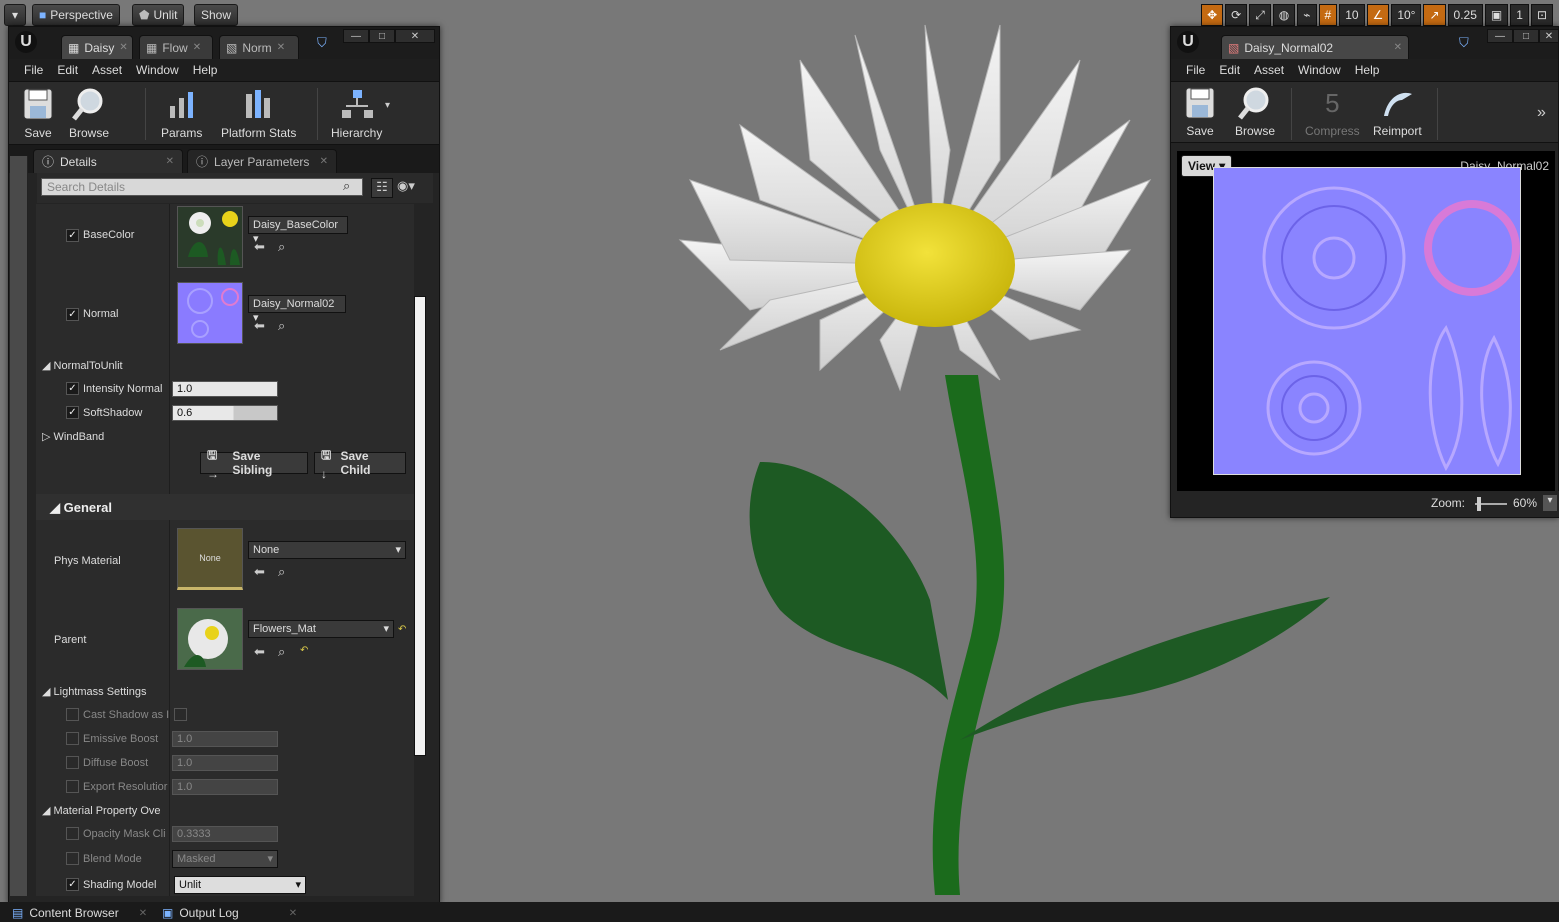  Describe the element at coordinates (72, 412) in the screenshot. I see `softshadow-checkbox: ✓` at that location.